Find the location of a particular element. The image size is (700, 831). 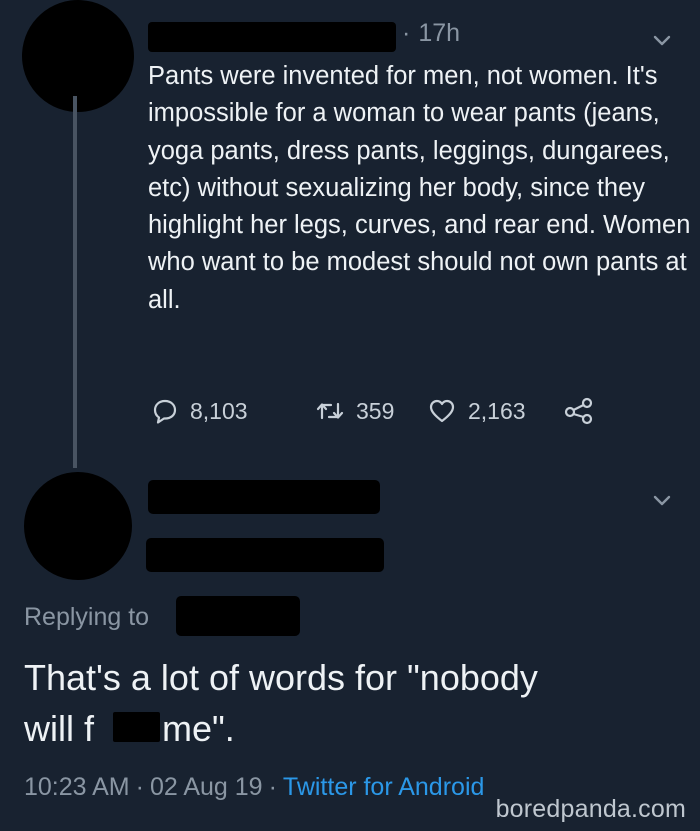

reply-text-line-2-start: will f is located at coordinates (59, 728).